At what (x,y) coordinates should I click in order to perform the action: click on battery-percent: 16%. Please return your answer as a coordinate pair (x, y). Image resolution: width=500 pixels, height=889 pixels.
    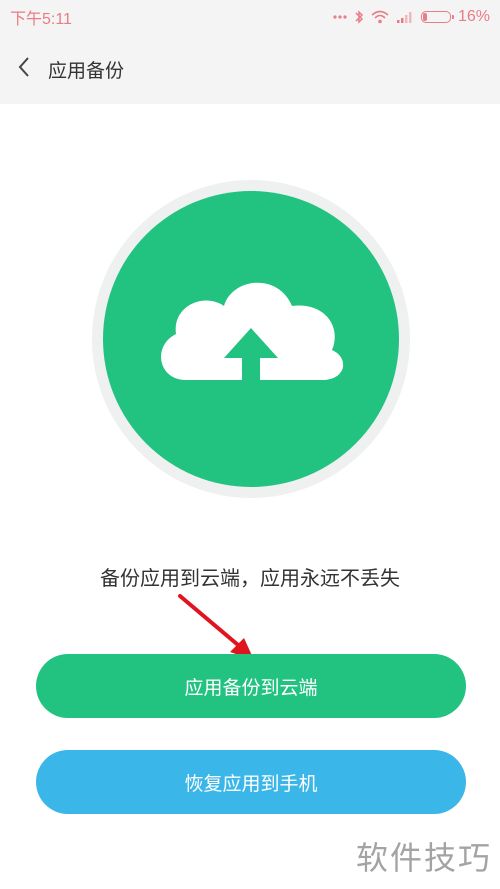
    Looking at the image, I should click on (473, 16).